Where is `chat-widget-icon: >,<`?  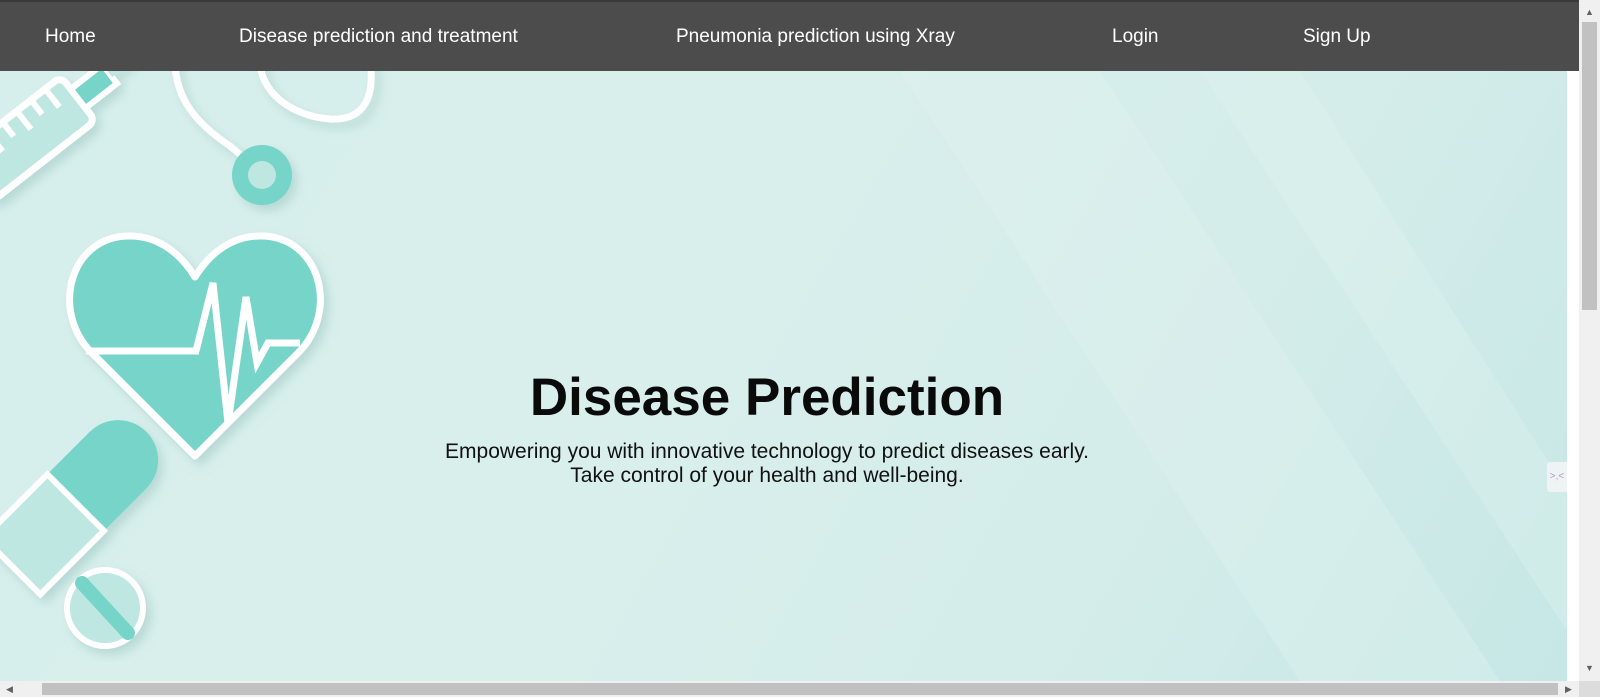
chat-widget-icon: >,< is located at coordinates (1557, 477).